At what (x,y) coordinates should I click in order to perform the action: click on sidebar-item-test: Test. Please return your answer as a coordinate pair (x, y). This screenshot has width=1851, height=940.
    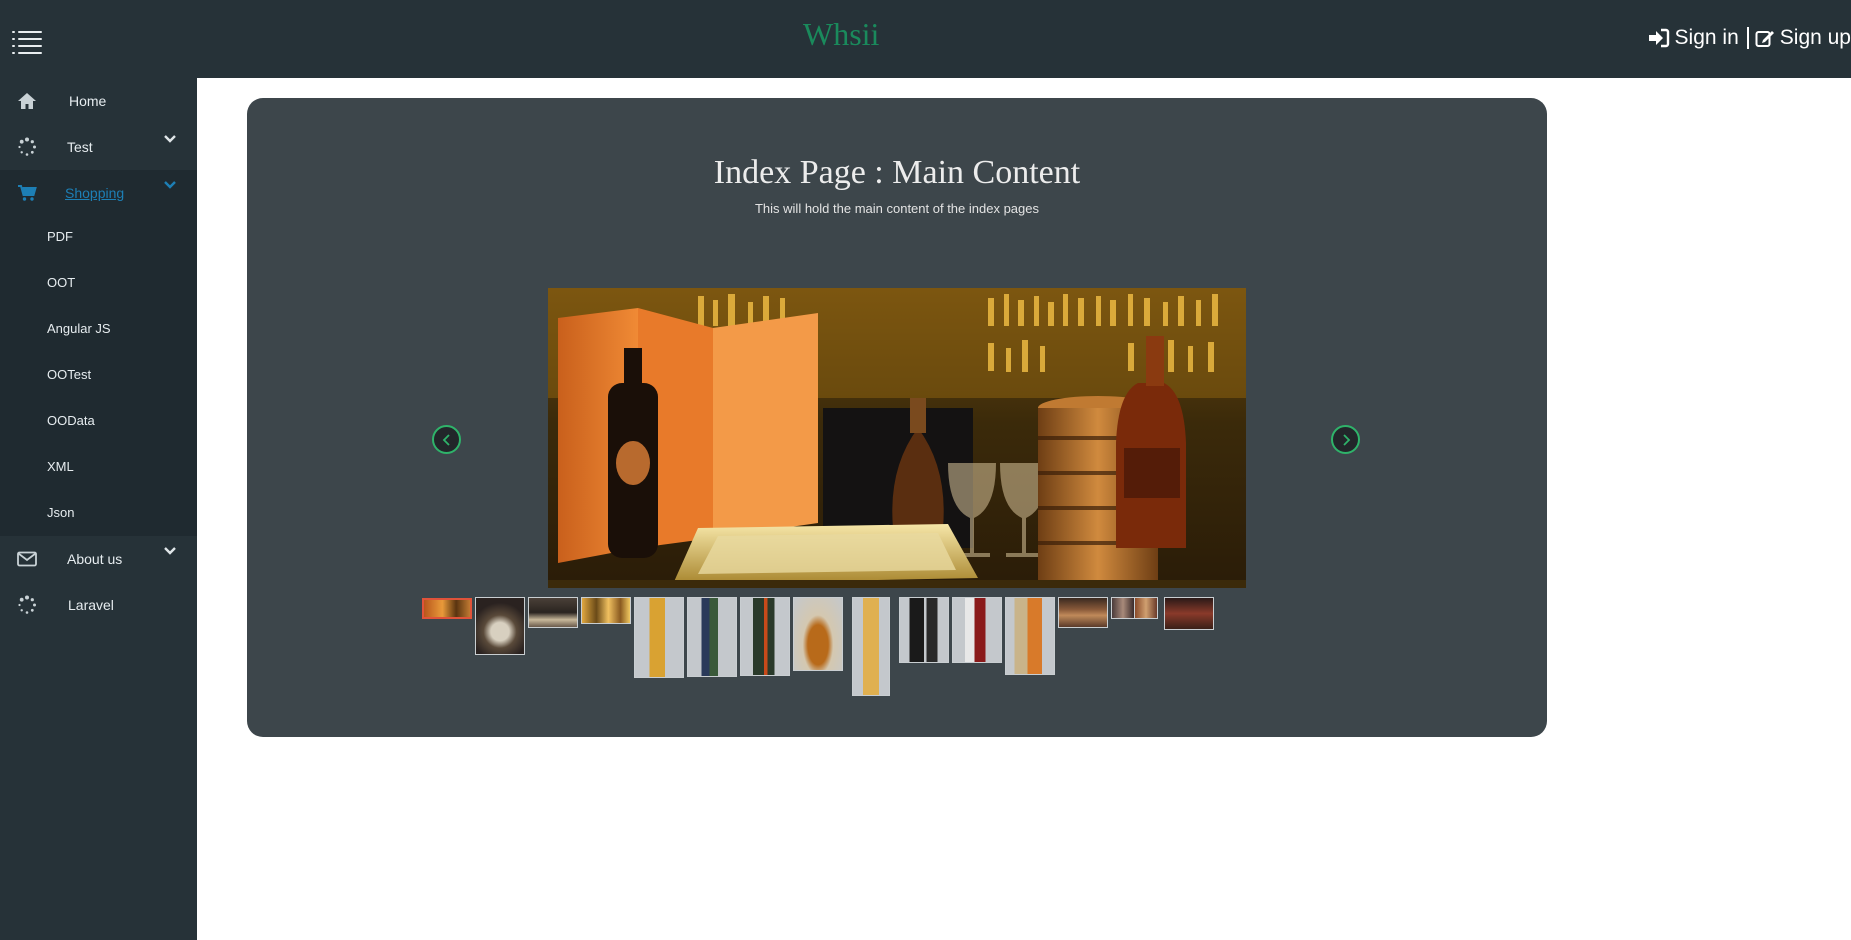
    Looking at the image, I should click on (98, 147).